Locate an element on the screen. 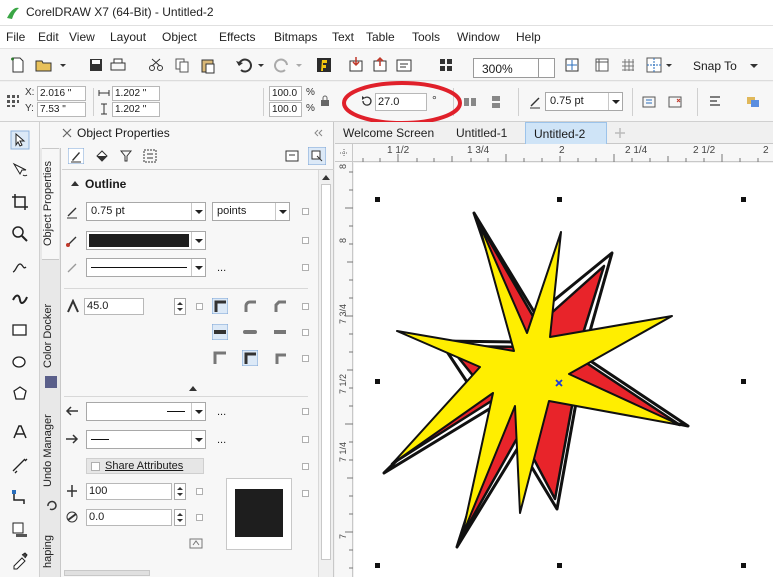 This screenshot has width=773, height=577. convert-to-curves-icon is located at coordinates (675, 102).